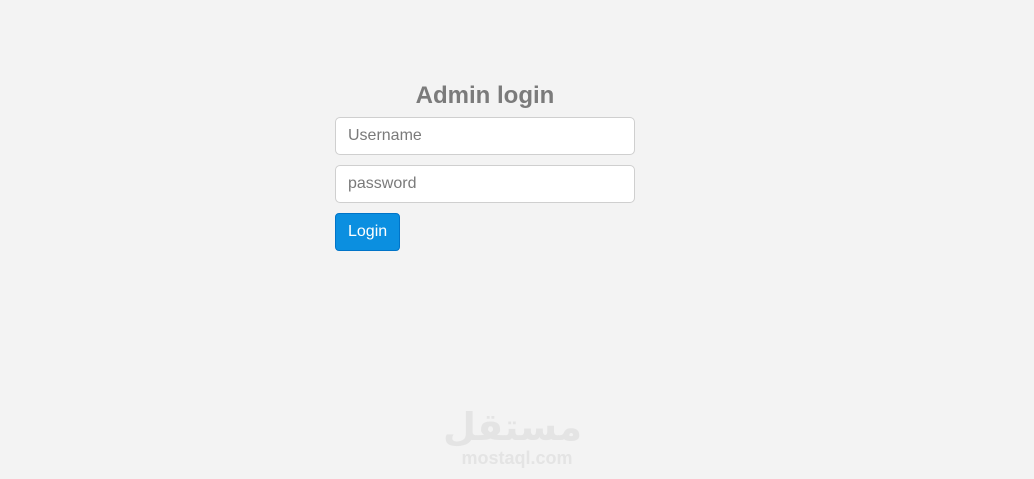 The image size is (1034, 479). Describe the element at coordinates (368, 232) in the screenshot. I see `login-button: Login` at that location.